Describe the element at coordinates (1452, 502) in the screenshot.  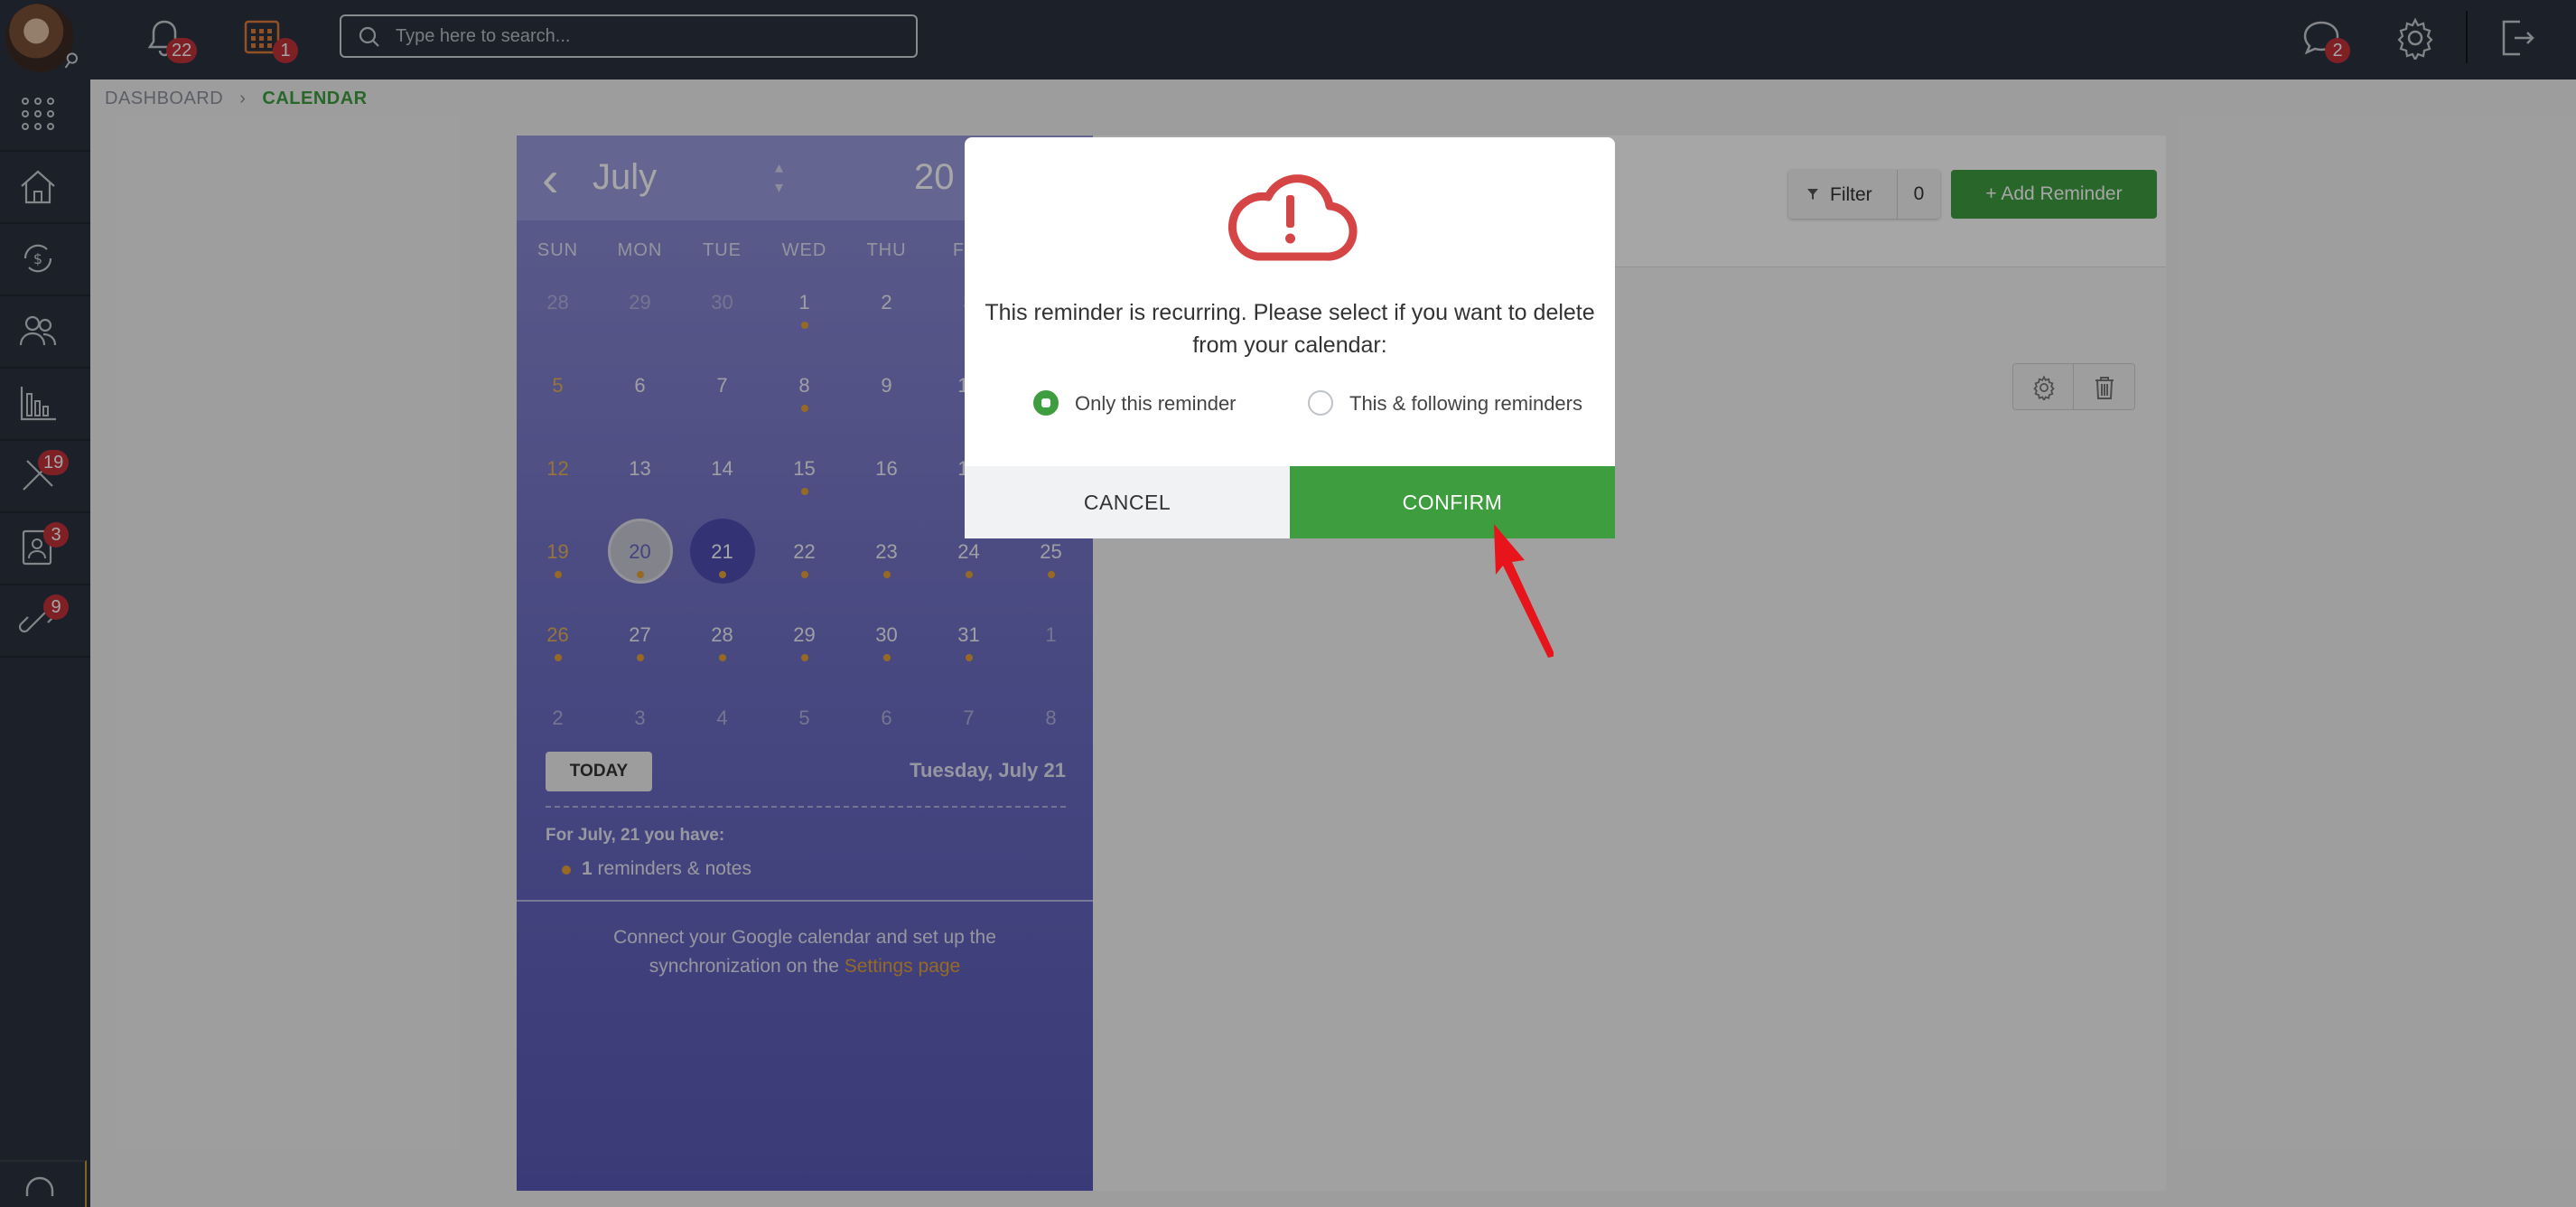
I see `confirm-button: CONFIRM` at that location.